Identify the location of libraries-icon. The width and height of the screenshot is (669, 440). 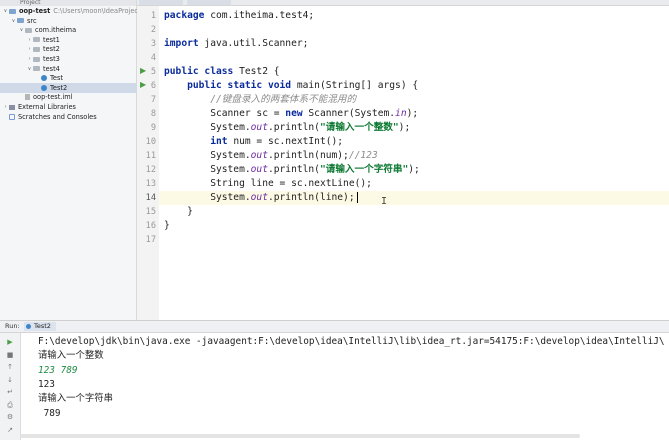
(12, 107).